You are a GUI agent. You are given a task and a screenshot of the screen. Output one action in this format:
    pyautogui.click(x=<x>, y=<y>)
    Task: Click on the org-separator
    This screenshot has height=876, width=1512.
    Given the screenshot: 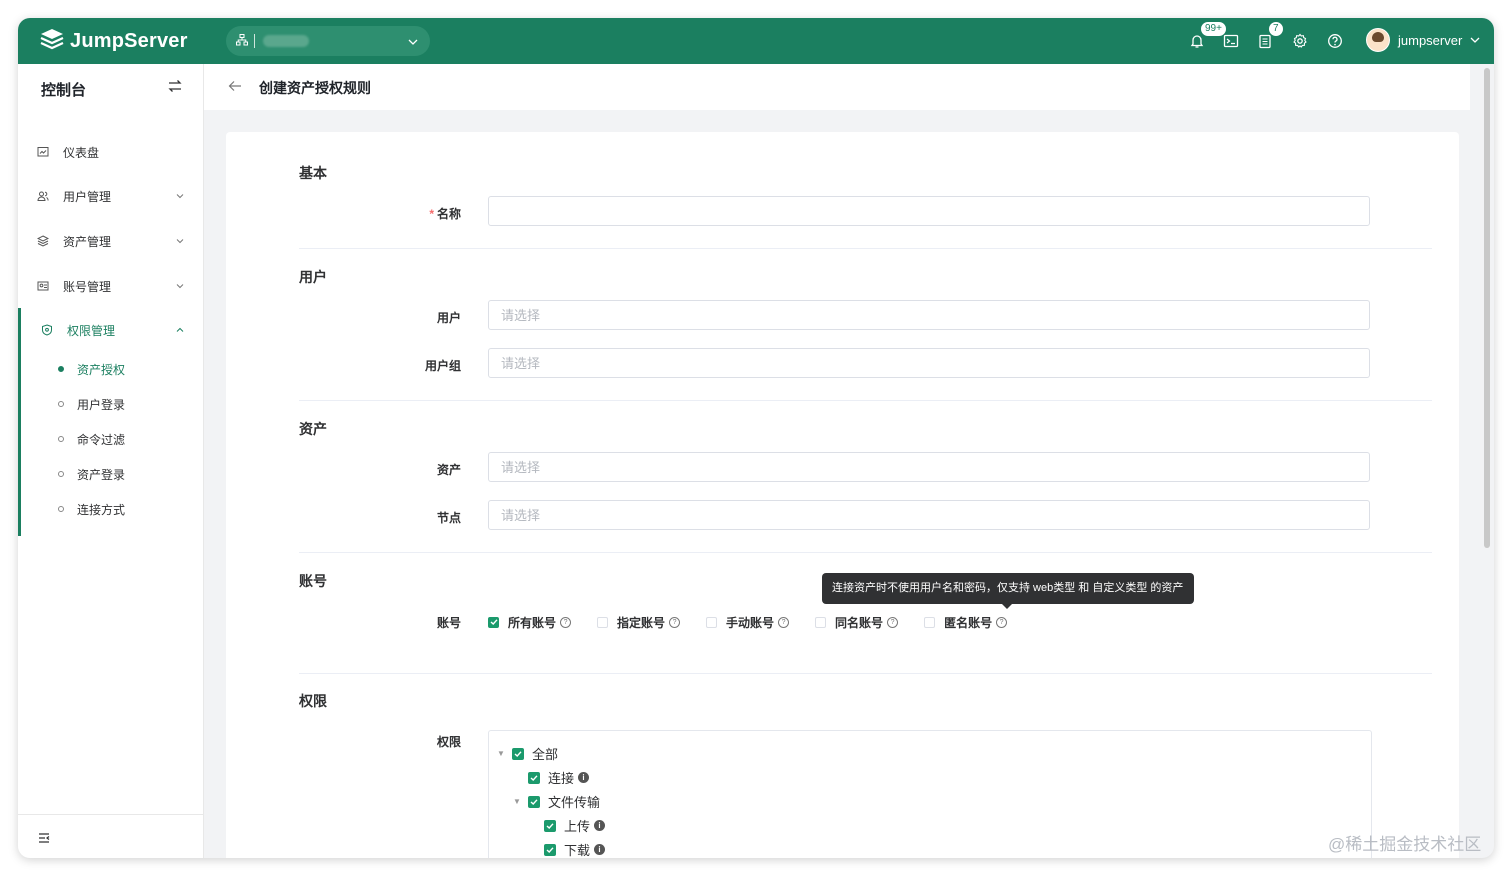 What is the action you would take?
    pyautogui.click(x=254, y=41)
    